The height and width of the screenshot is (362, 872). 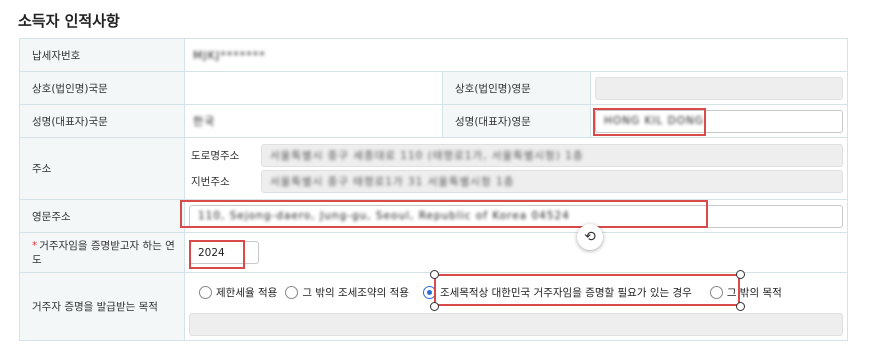 What do you see at coordinates (516, 88) in the screenshot?
I see `company-en-label: 상호(법인명)영문` at bounding box center [516, 88].